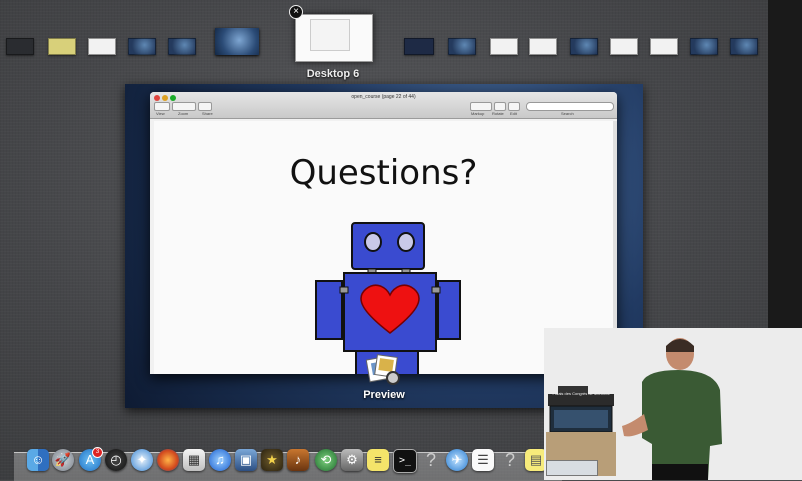  Describe the element at coordinates (142, 460) in the screenshot. I see `safari-icon: ✦` at that location.